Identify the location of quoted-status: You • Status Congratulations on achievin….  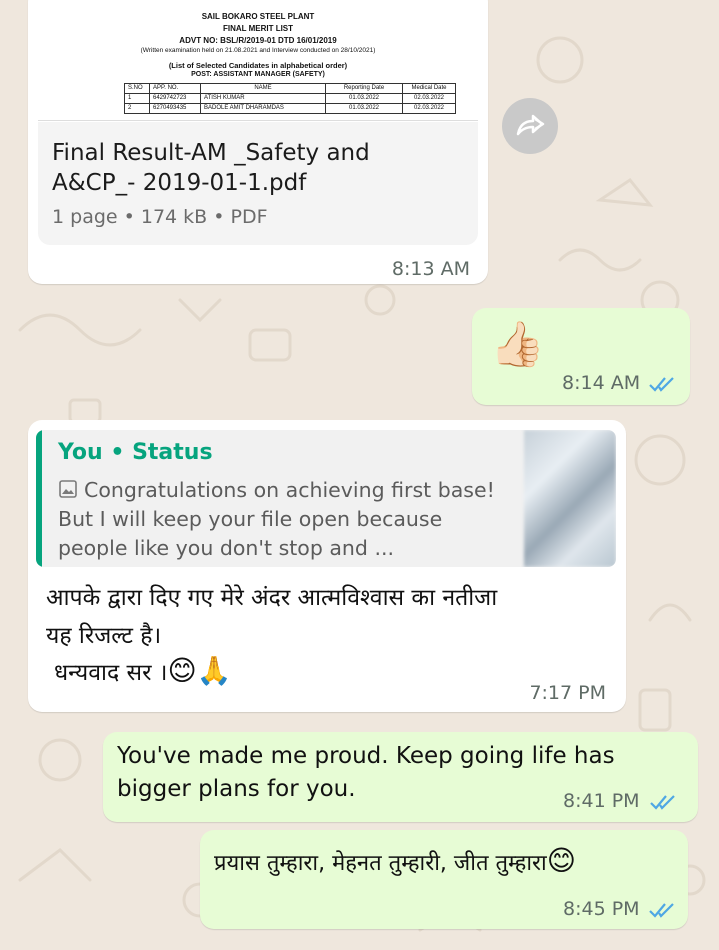
(326, 498).